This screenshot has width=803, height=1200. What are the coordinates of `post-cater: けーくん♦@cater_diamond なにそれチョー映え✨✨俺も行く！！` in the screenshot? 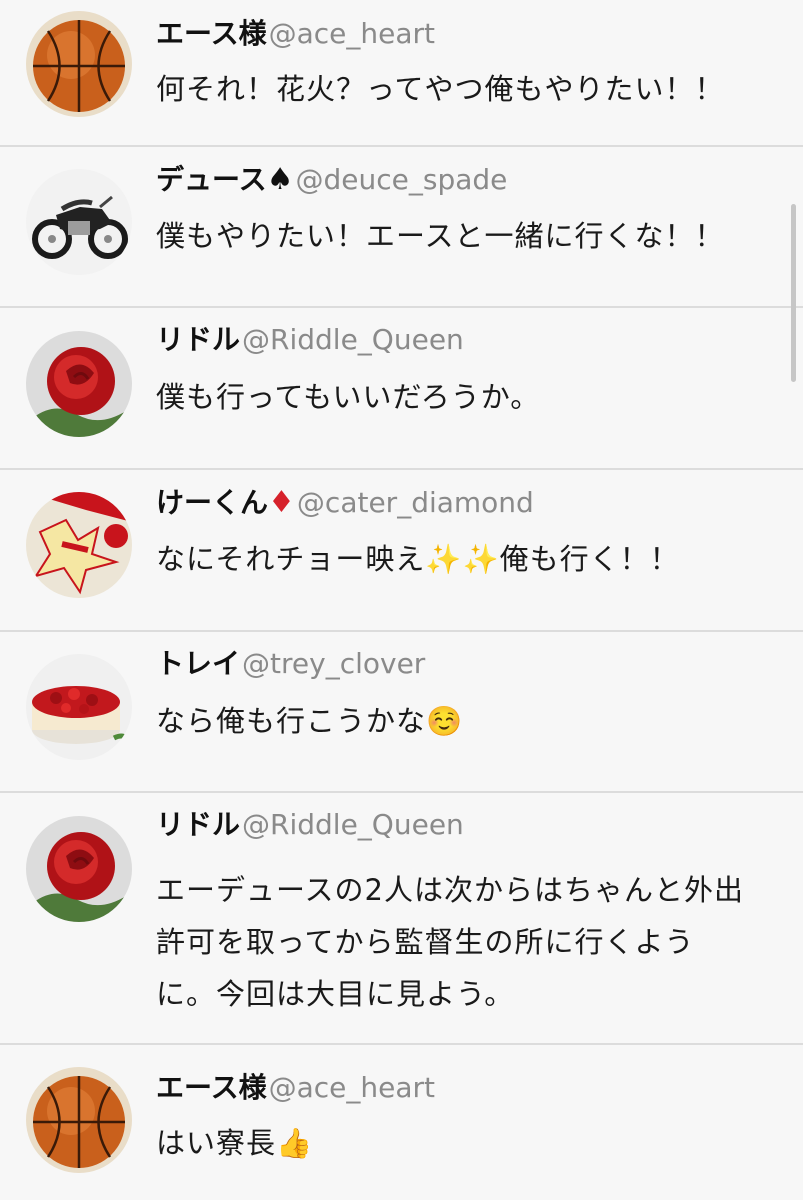 It's located at (401, 551).